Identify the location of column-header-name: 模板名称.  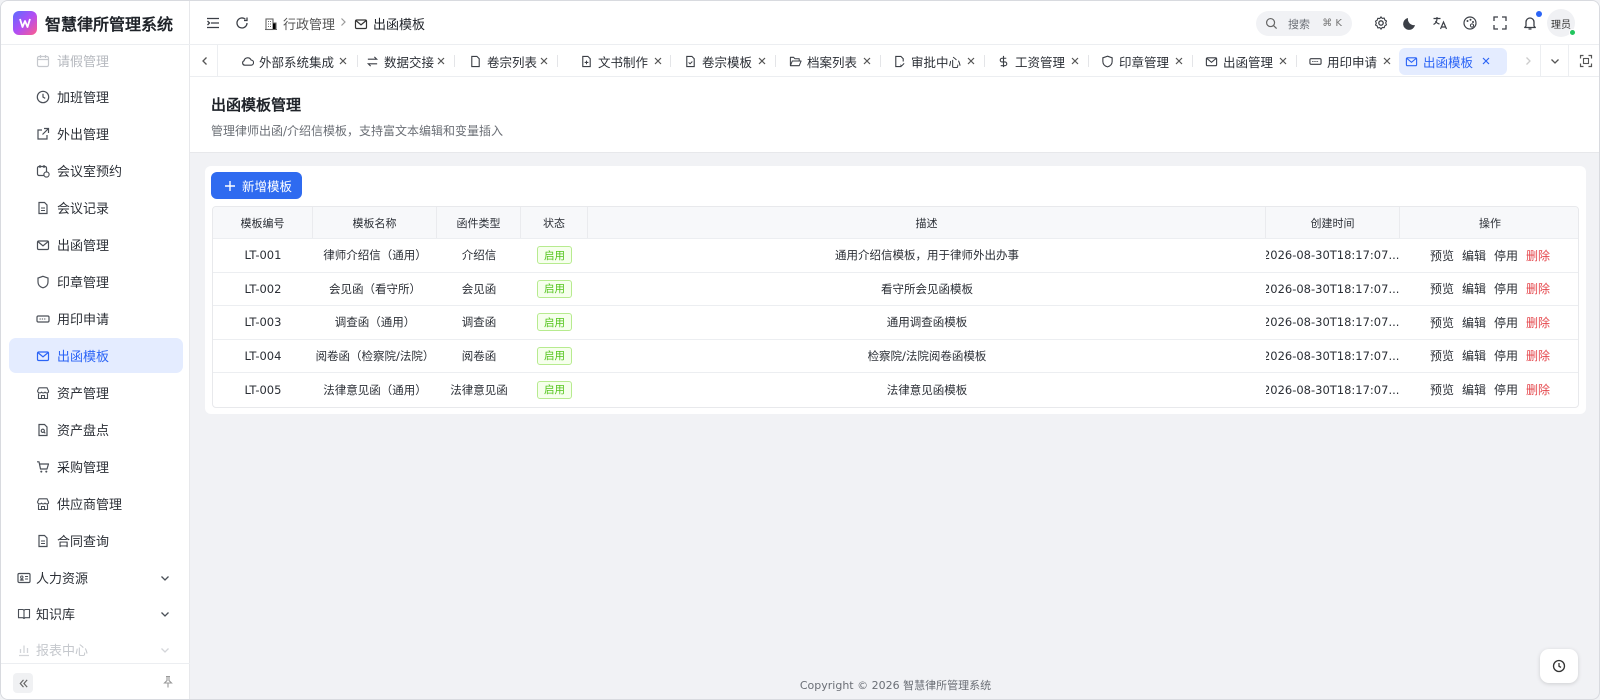
(375, 222).